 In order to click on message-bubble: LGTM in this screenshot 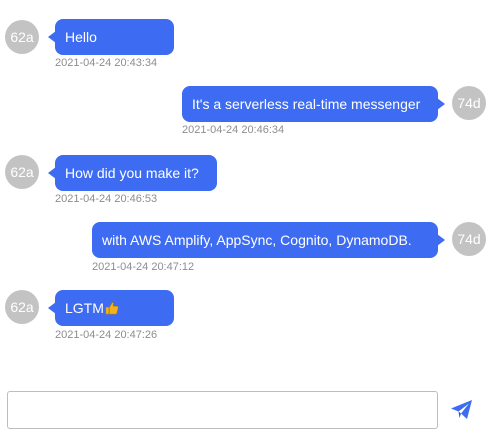, I will do `click(111, 308)`.